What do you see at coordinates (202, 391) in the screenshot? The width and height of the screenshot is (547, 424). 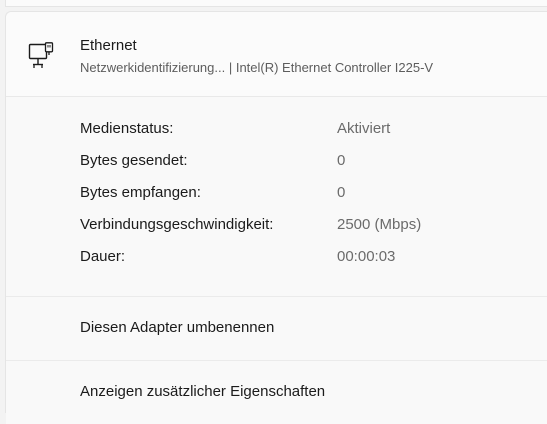 I see `view-additional-properties-label: Anzeigen zusätzlicher Eigenschaften` at bounding box center [202, 391].